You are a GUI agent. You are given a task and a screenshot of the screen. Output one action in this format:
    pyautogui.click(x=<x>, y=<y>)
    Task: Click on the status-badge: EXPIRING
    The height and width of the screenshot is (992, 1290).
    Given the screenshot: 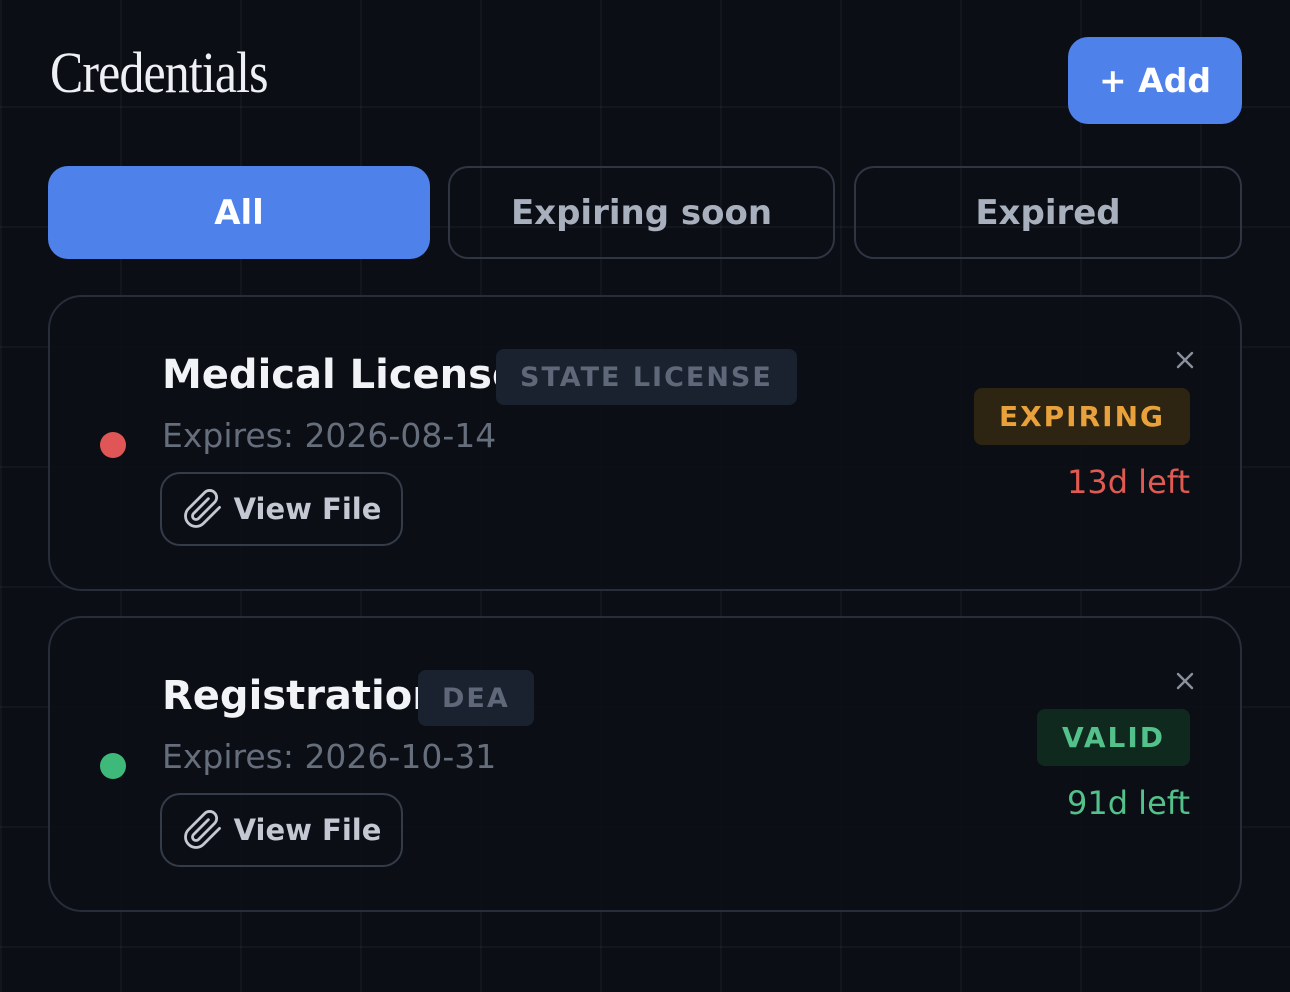 What is the action you would take?
    pyautogui.click(x=1081, y=416)
    